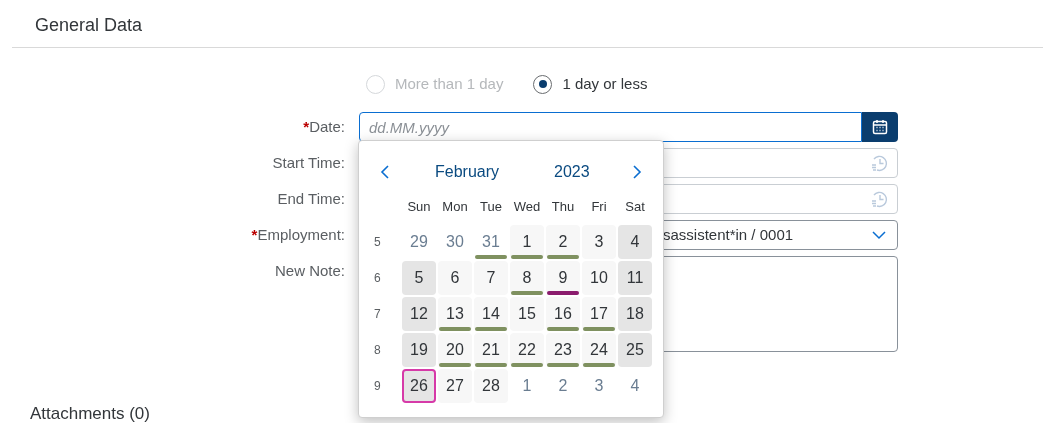 This screenshot has height=423, width=1043. Describe the element at coordinates (377, 278) in the screenshot. I see `week-number: 6` at that location.